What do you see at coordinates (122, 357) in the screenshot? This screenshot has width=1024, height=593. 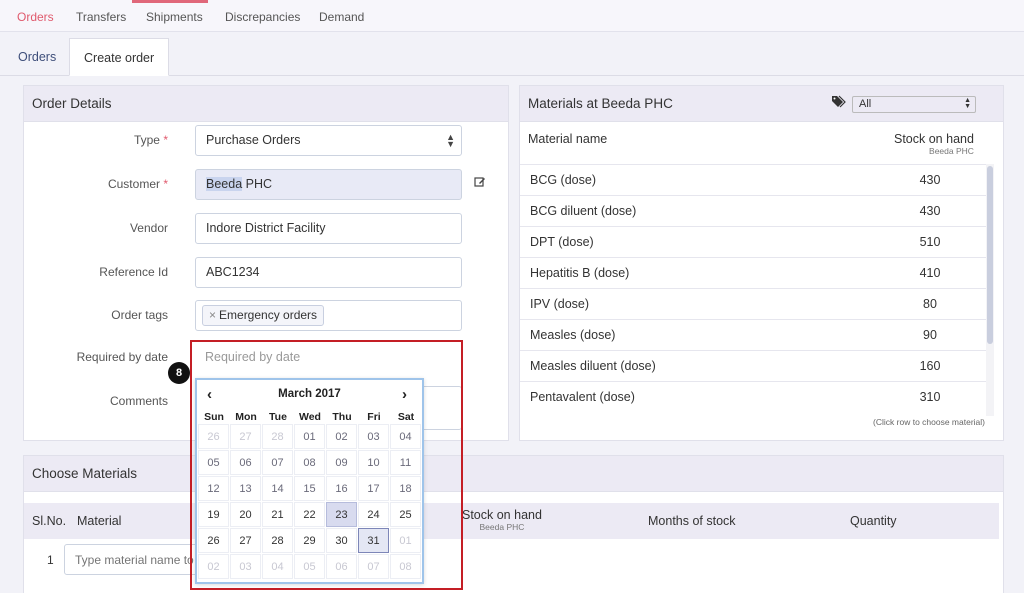 I see `required-by-date-label: Required by date` at bounding box center [122, 357].